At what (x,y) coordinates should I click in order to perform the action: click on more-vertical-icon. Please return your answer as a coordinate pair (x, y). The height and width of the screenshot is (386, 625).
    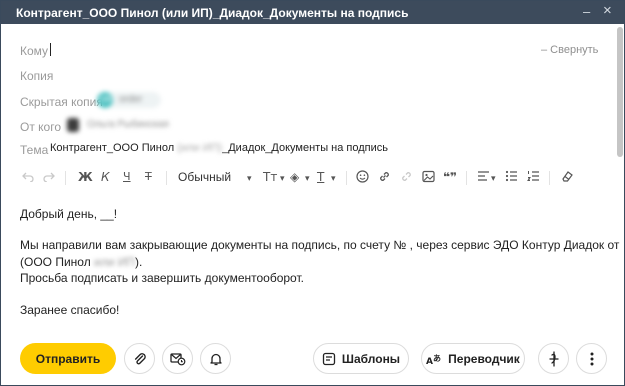
    Looking at the image, I should click on (591, 358).